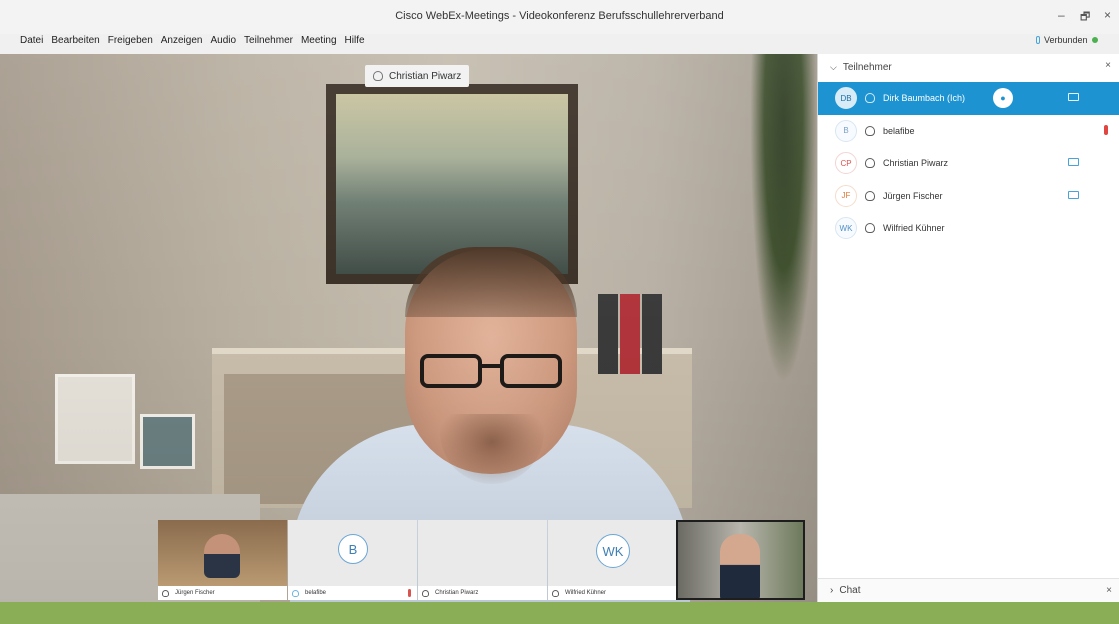 The image size is (1119, 624). I want to click on participant-row: DB Dirk Baumbach (Ich) ●, so click(968, 98).